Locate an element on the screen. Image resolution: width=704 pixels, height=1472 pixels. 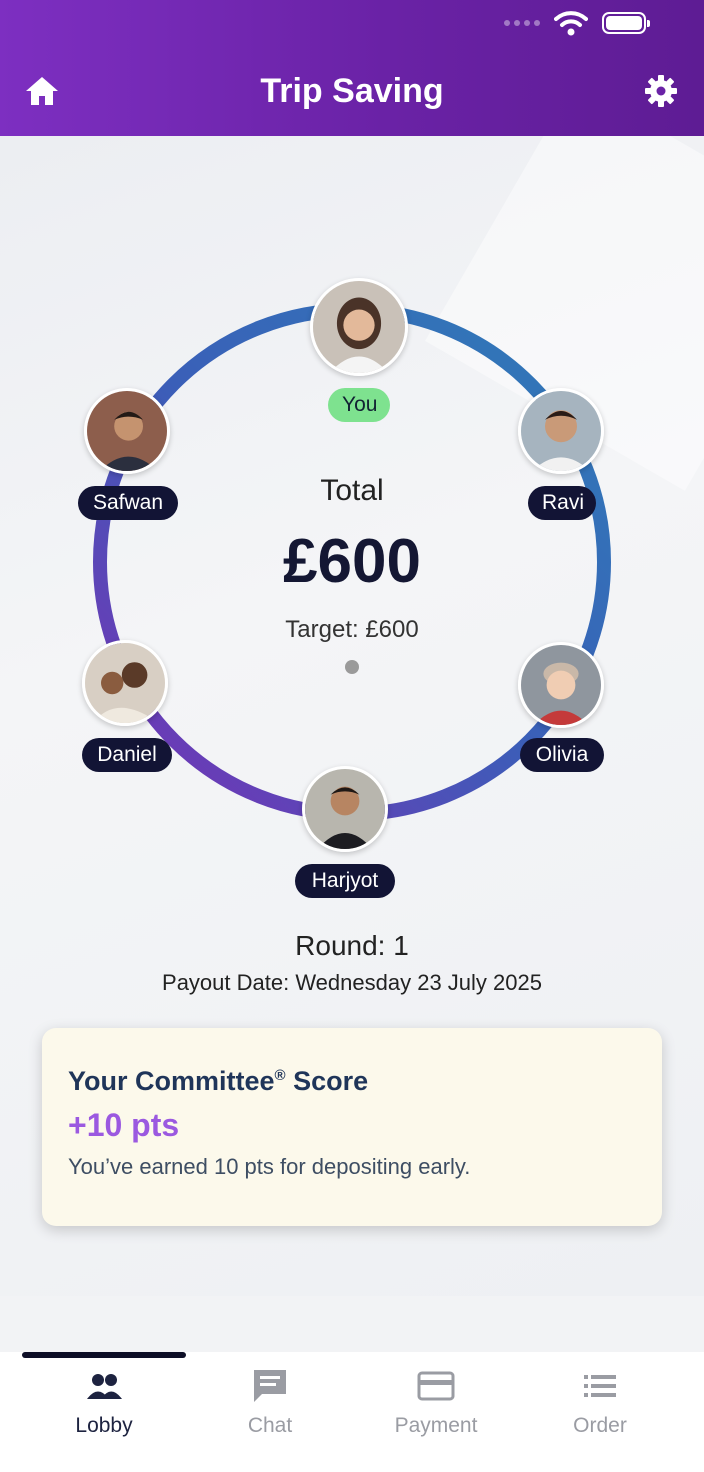
total-label: Total is located at coordinates (352, 490).